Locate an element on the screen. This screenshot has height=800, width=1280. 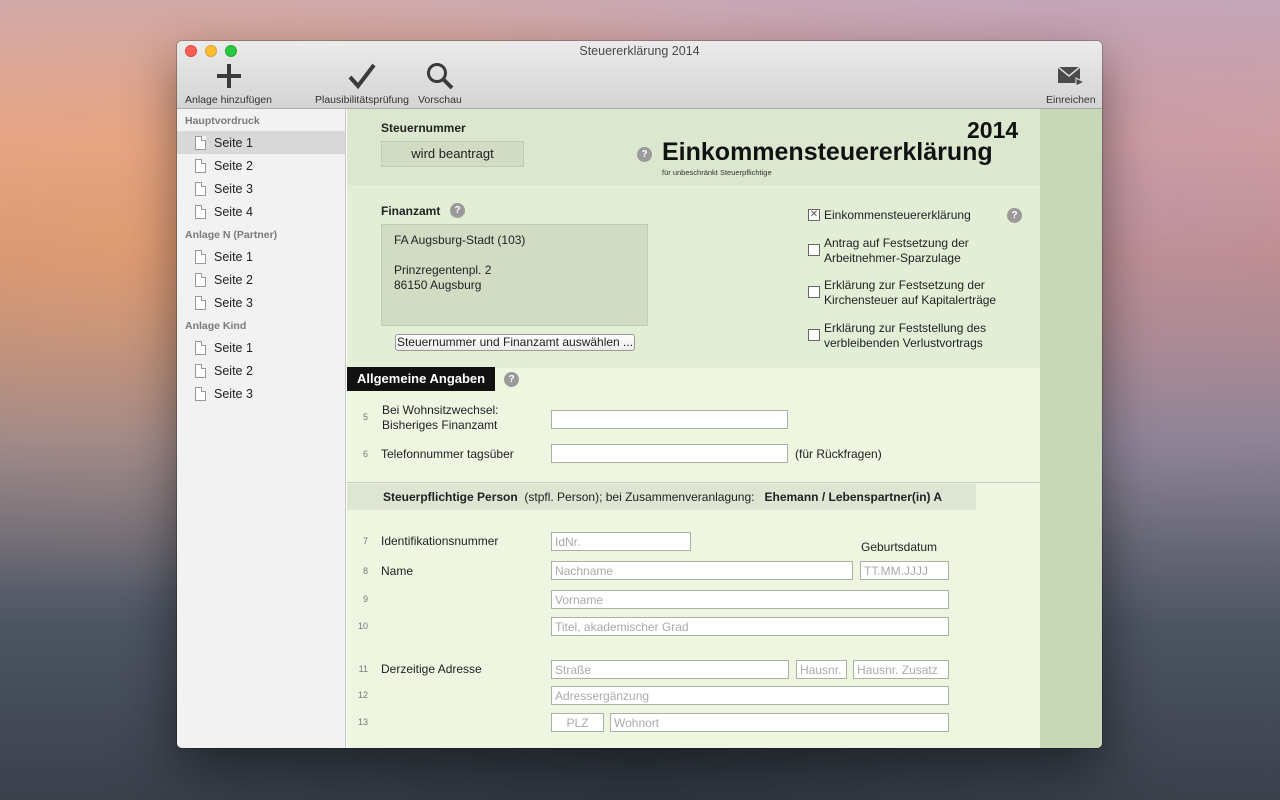
row-number: 10 is located at coordinates (362, 626).